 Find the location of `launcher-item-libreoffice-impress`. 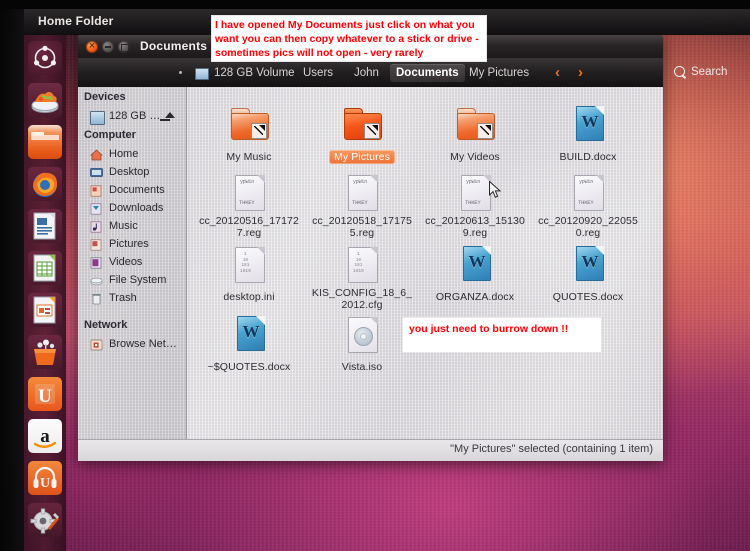

launcher-item-libreoffice-impress is located at coordinates (45, 310).